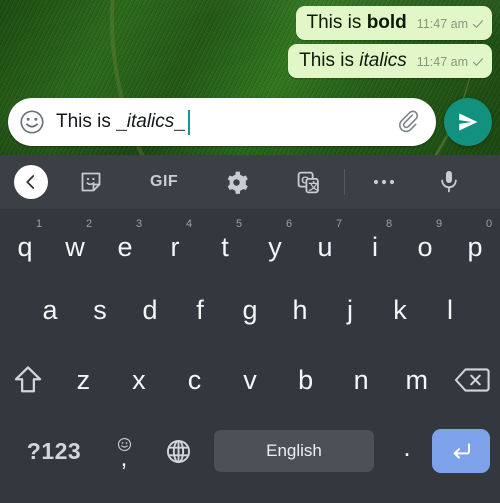  I want to click on key-k: k, so click(400, 310).